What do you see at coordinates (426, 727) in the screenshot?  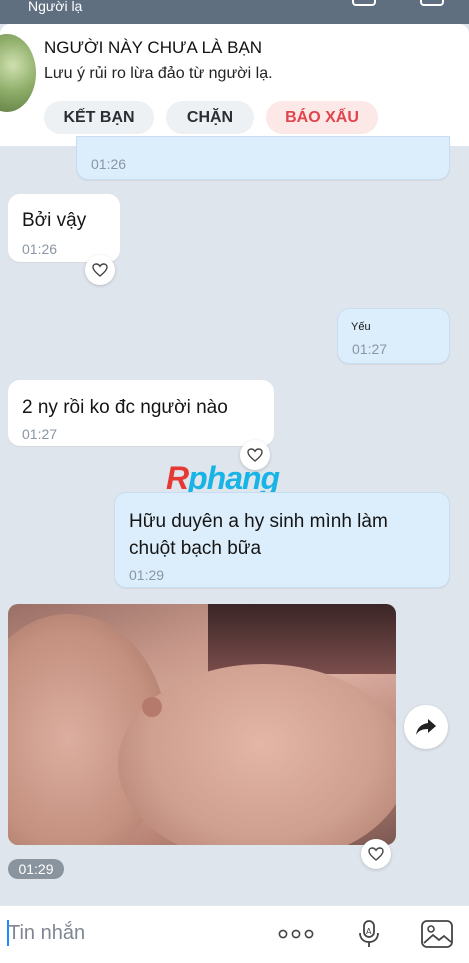 I see `share-icon` at bounding box center [426, 727].